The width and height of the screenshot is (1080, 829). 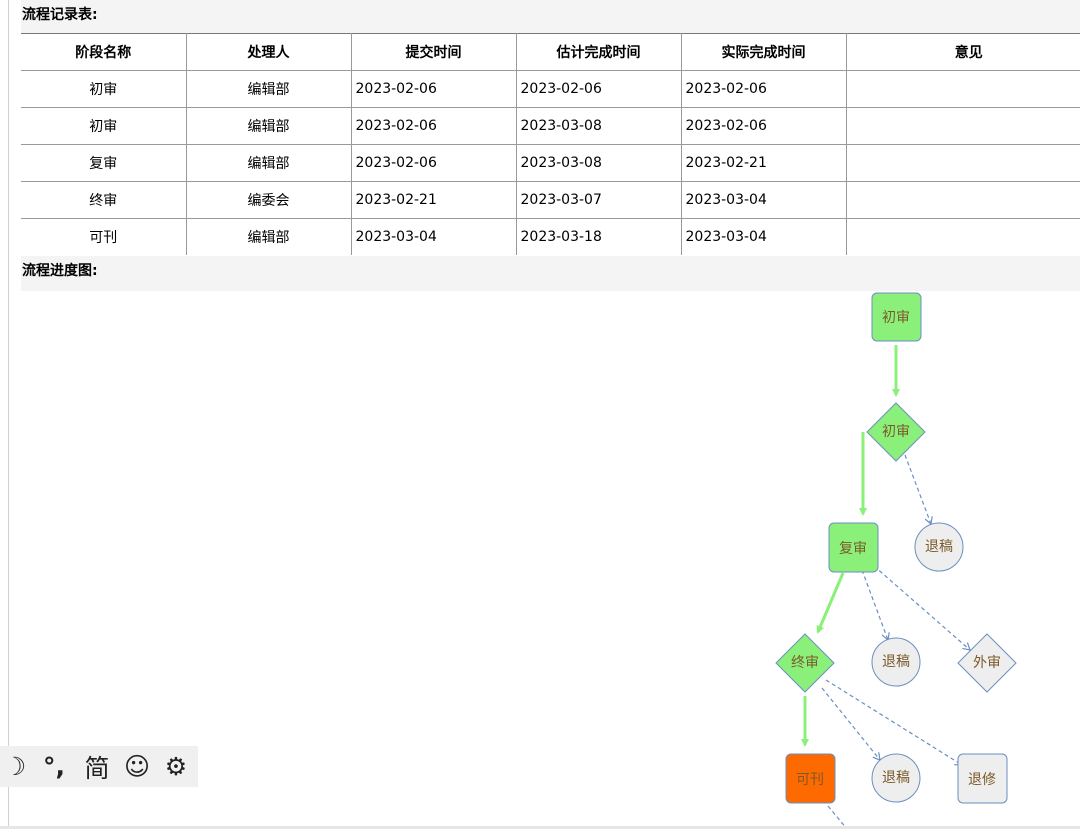 I want to click on node-revise: 退修, so click(x=982, y=778).